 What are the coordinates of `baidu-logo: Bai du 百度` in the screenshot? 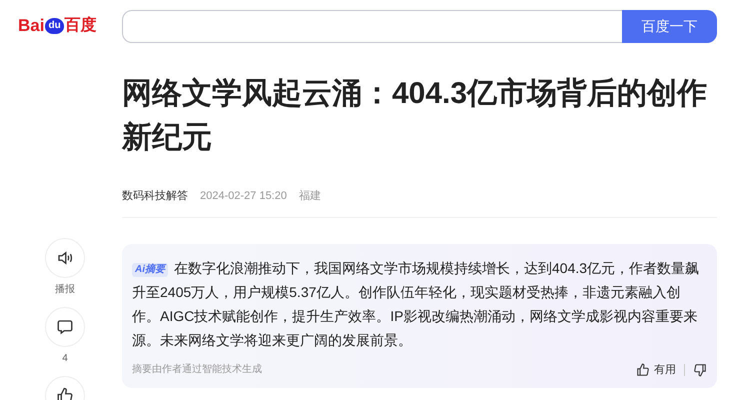 It's located at (70, 26).